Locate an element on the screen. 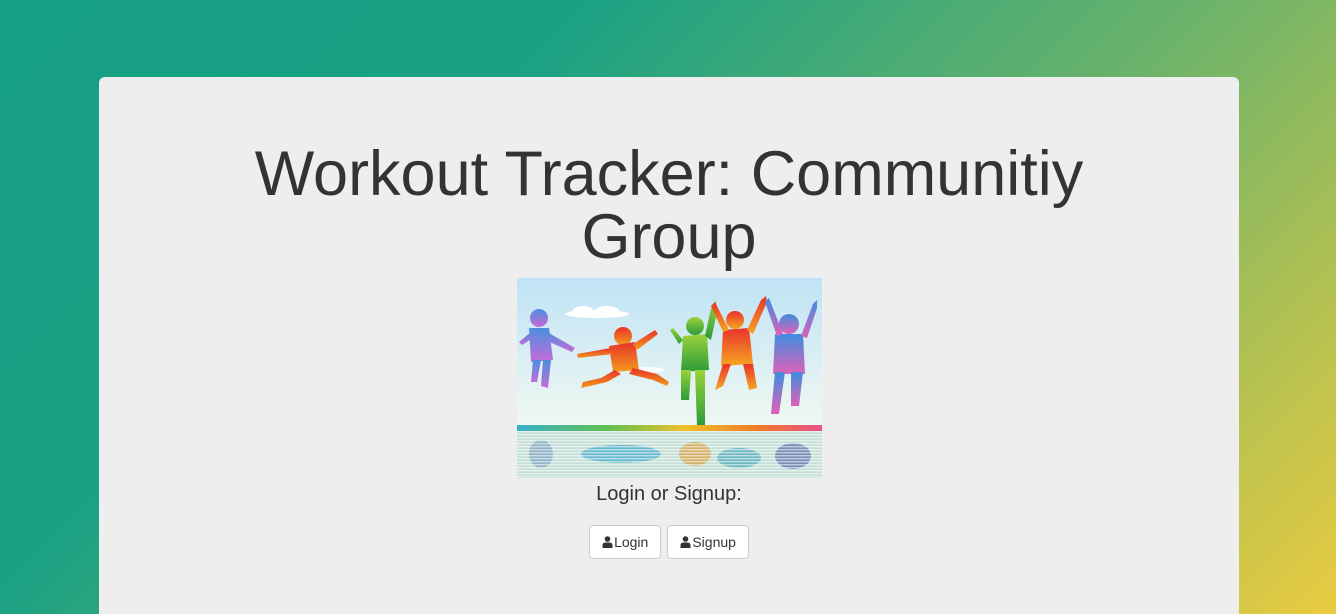 The height and width of the screenshot is (614, 1336). page-title: Workout Tracker: Communitiy Group is located at coordinates (669, 205).